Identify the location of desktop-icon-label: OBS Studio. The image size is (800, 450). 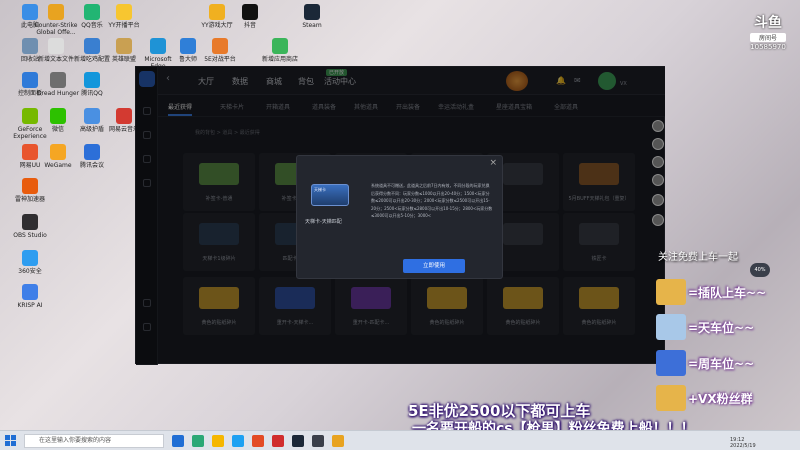
(30, 235).